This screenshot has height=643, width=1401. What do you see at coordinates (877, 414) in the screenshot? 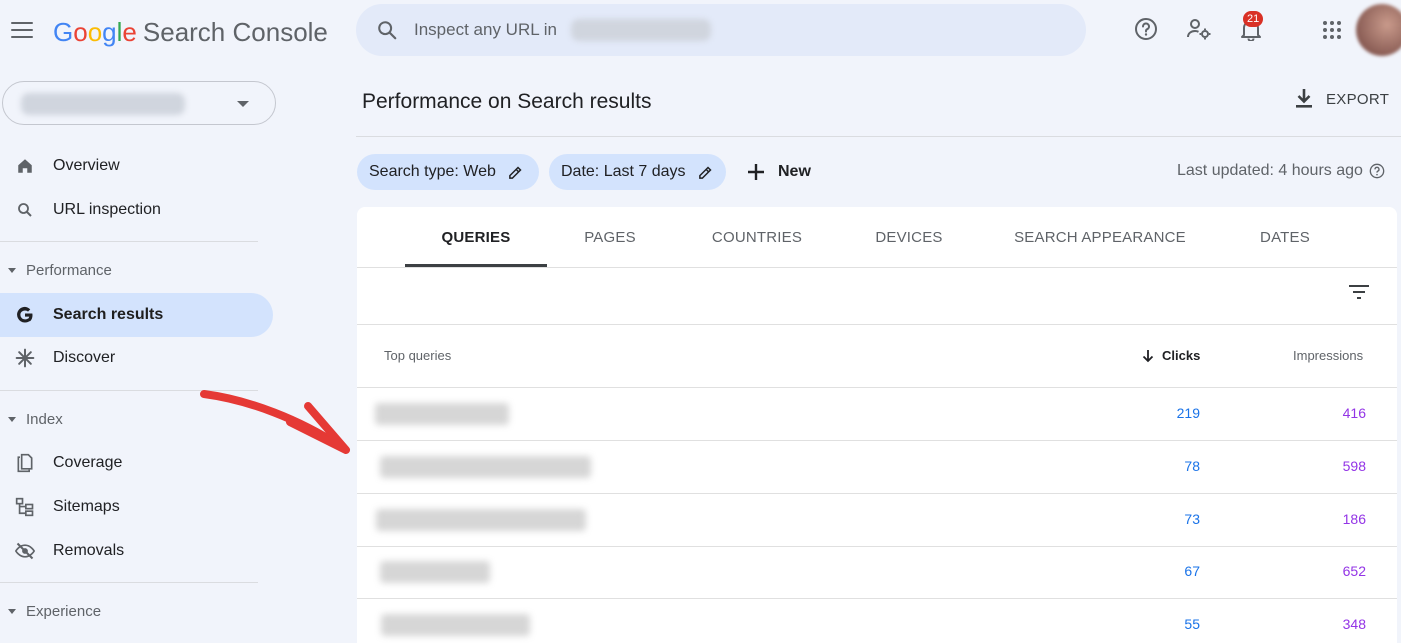
I see `table-row: 219 416` at bounding box center [877, 414].